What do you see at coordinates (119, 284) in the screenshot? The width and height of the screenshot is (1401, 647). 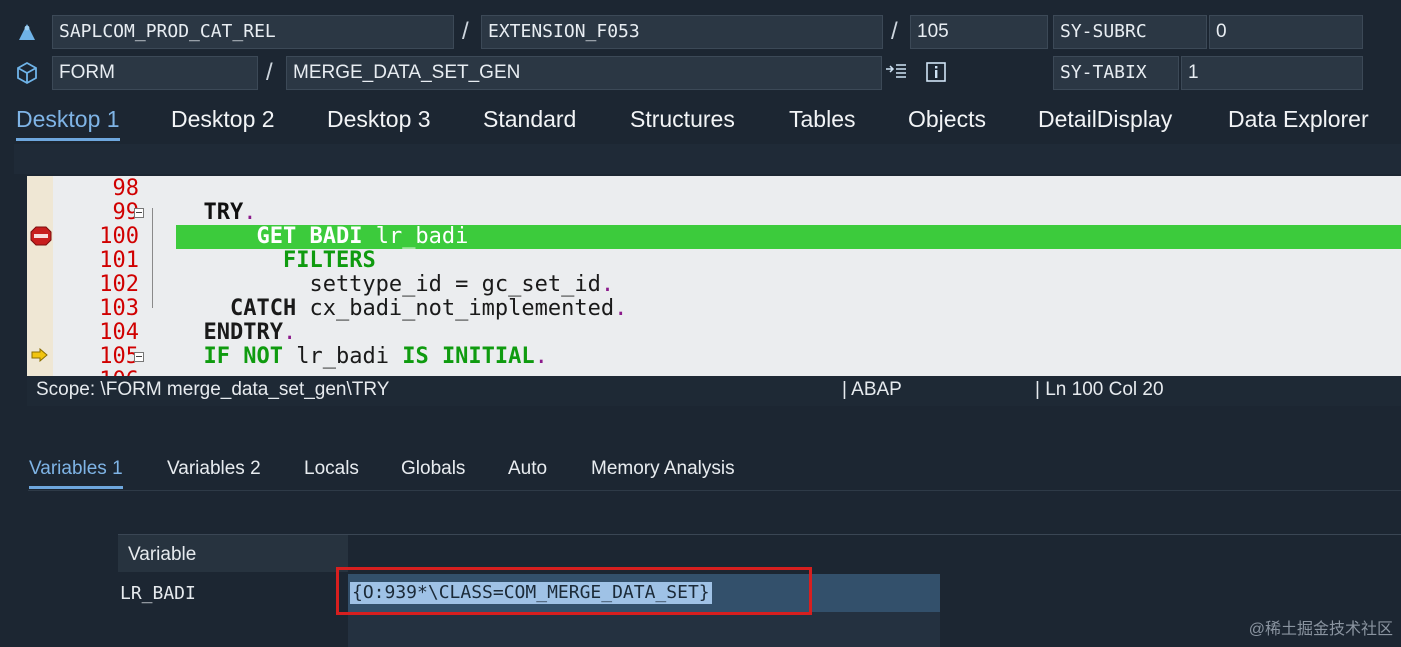 I see `line-number: 102` at bounding box center [119, 284].